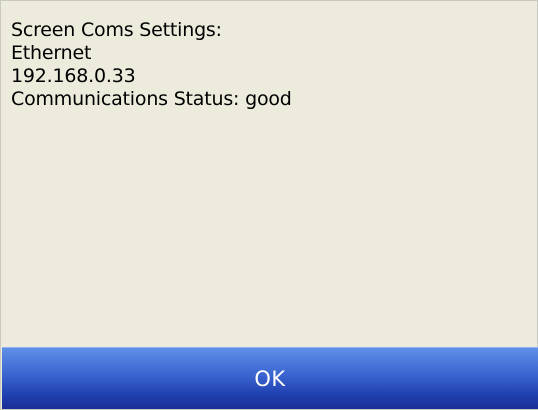 The width and height of the screenshot is (538, 410). Describe the element at coordinates (73, 76) in the screenshot. I see `ip-address: 192.168.0.33` at that location.